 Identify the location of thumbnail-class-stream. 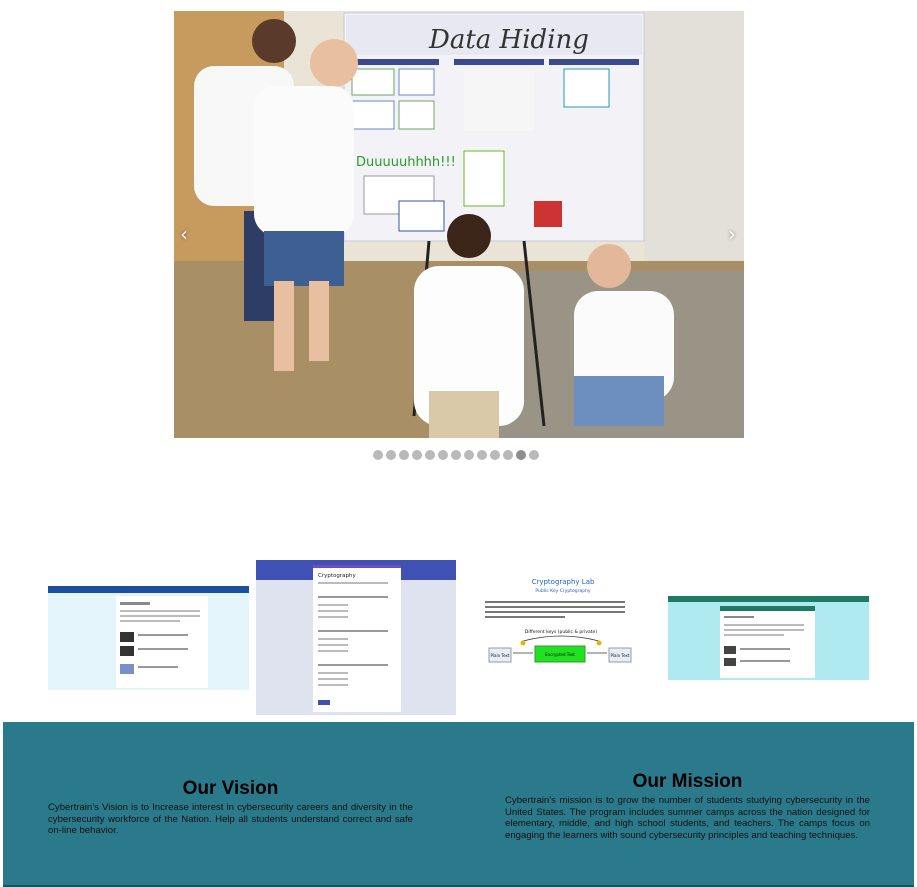
(148, 638).